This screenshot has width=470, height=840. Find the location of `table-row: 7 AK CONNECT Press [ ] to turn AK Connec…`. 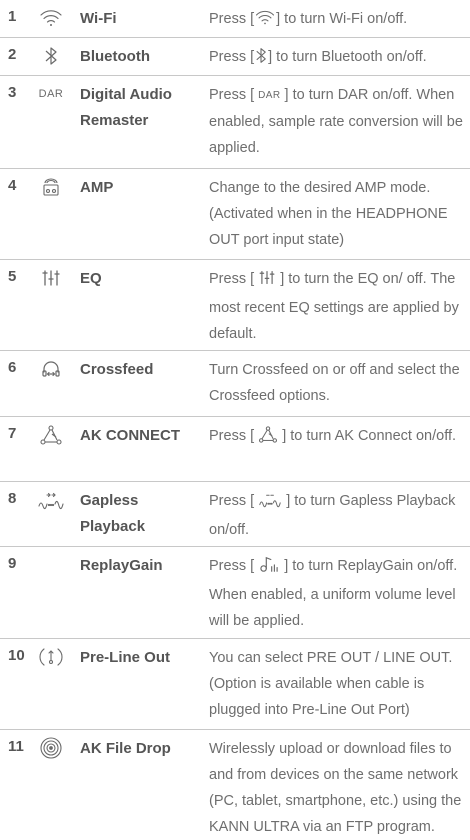

table-row: 7 AK CONNECT Press [ ] to turn AK Connec… is located at coordinates (235, 449).